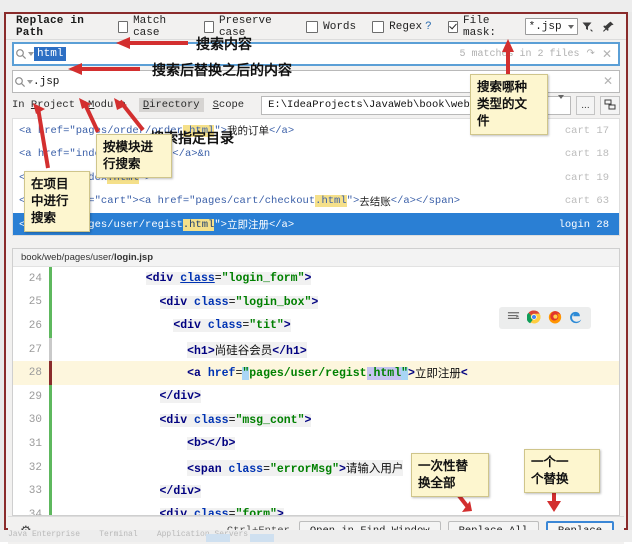 Image resolution: width=632 pixels, height=544 pixels. I want to click on align-icon, so click(513, 318).